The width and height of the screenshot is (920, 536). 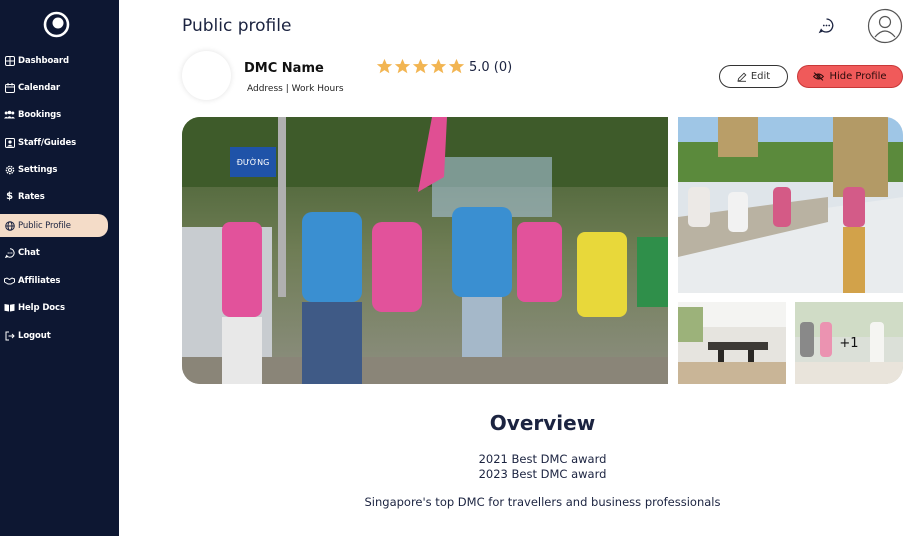 I want to click on user-avatar-icon, so click(x=885, y=26).